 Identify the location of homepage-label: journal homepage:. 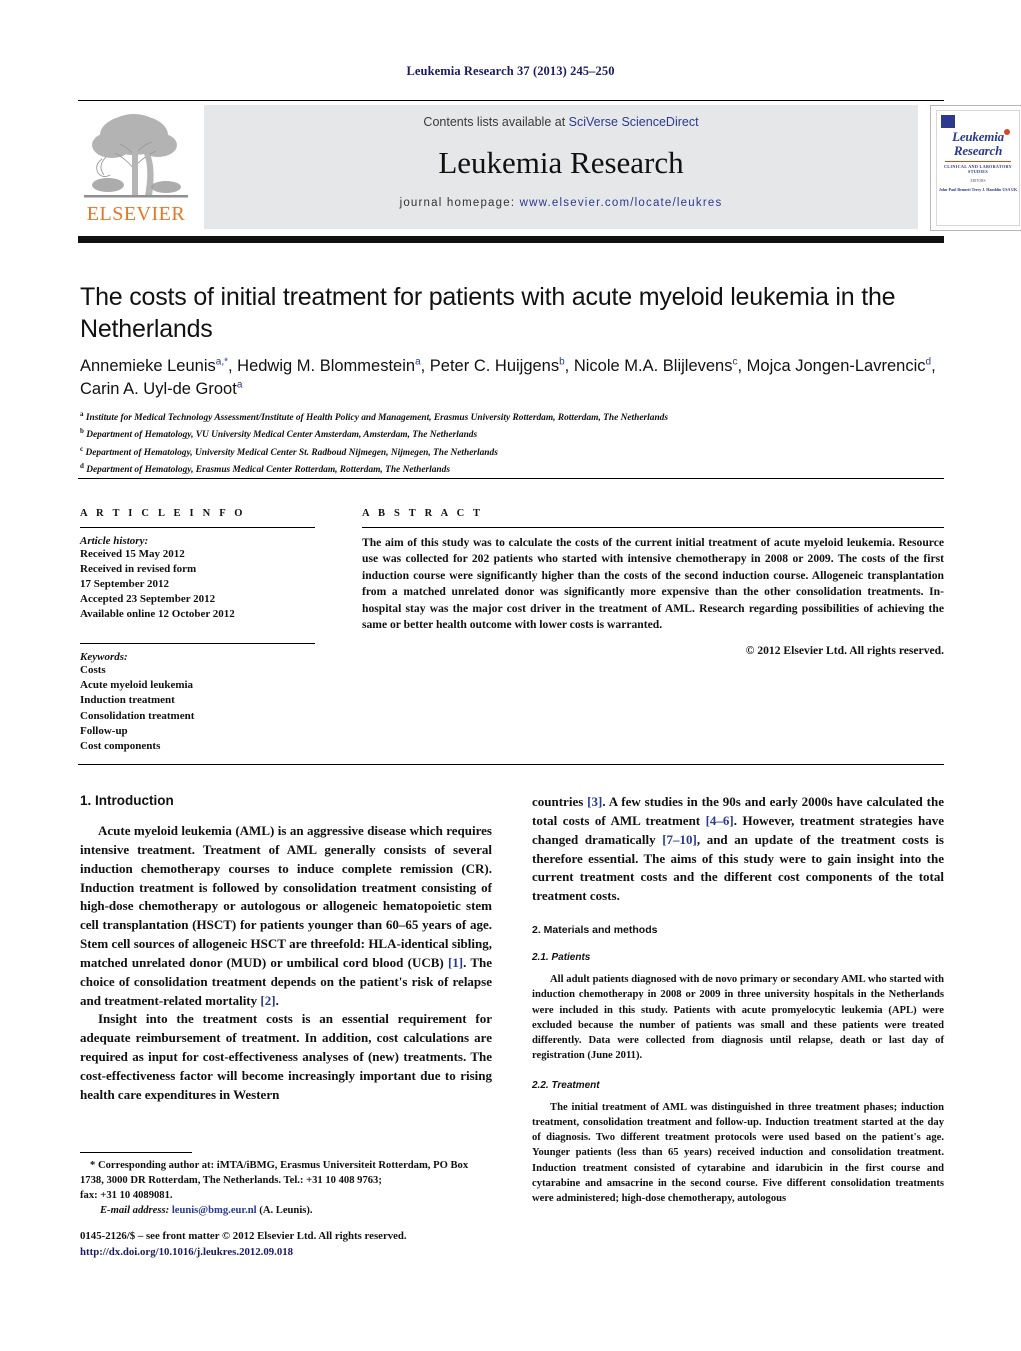
(457, 203).